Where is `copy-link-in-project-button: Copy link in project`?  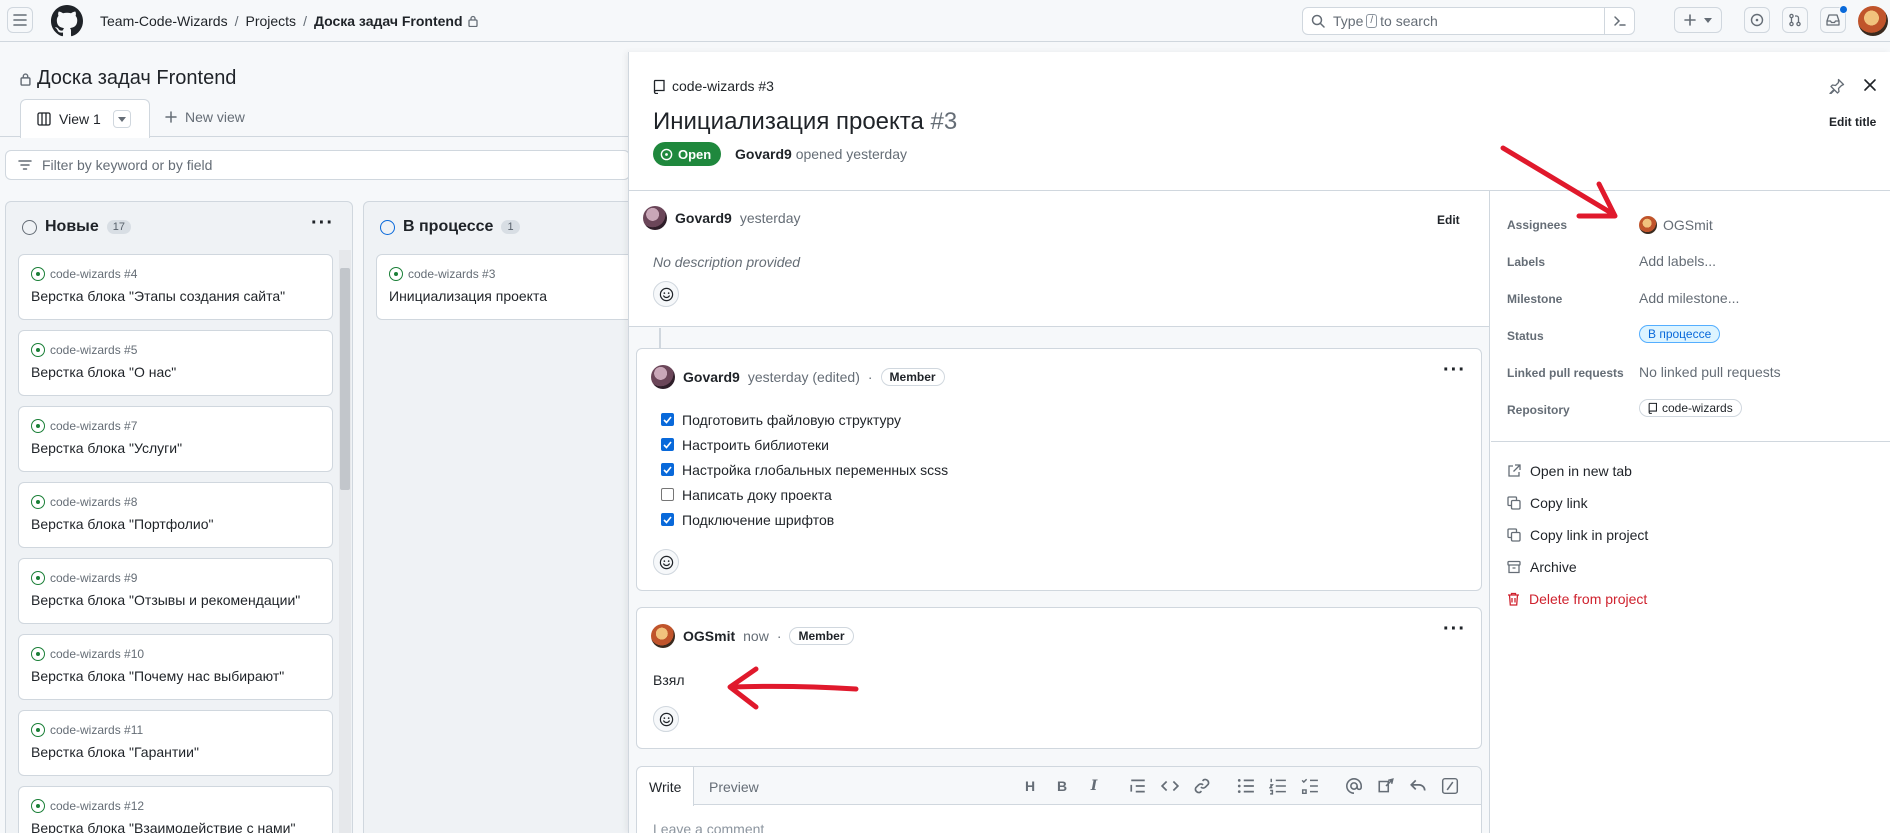 copy-link-in-project-button: Copy link in project is located at coordinates (1577, 535).